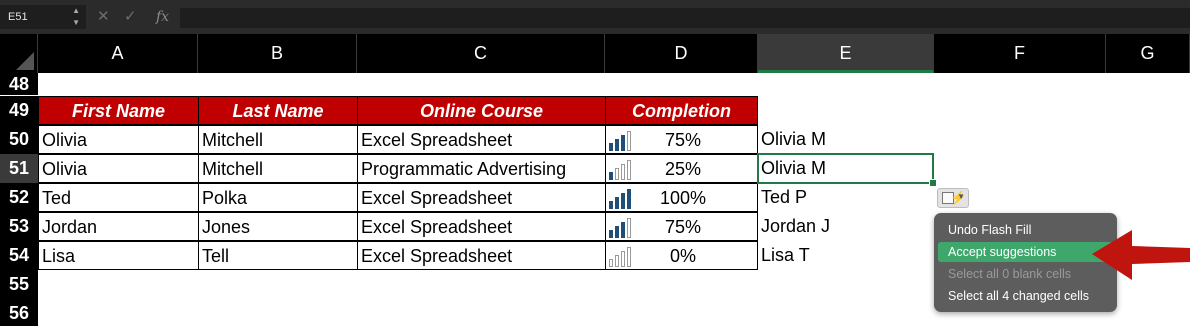 This screenshot has width=1190, height=328. Describe the element at coordinates (846, 226) in the screenshot. I see `cell-e53: Jordan J` at that location.